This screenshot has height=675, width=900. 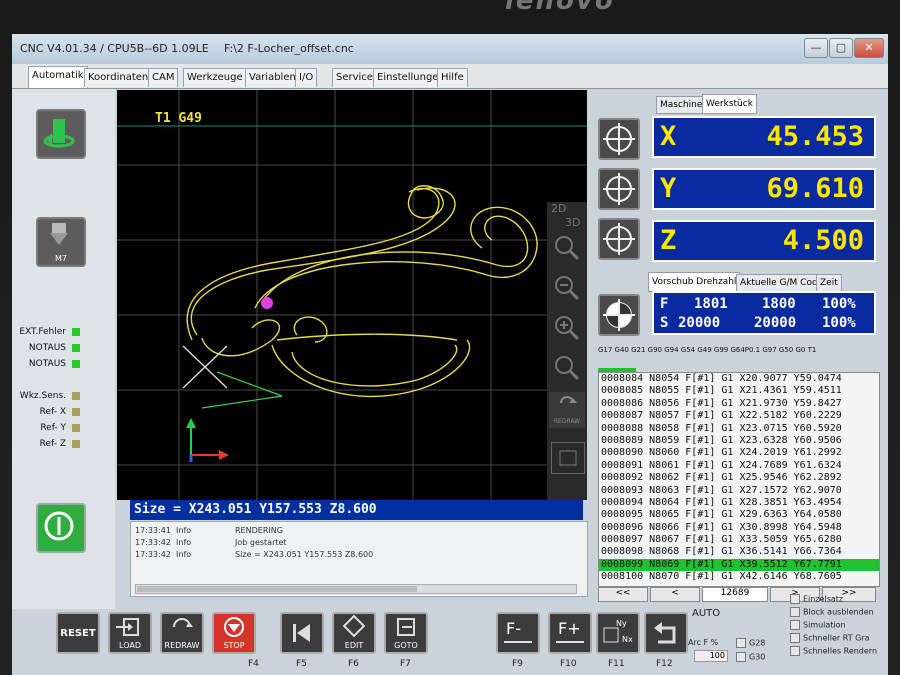 What do you see at coordinates (619, 189) in the screenshot?
I see `zero-y-button` at bounding box center [619, 189].